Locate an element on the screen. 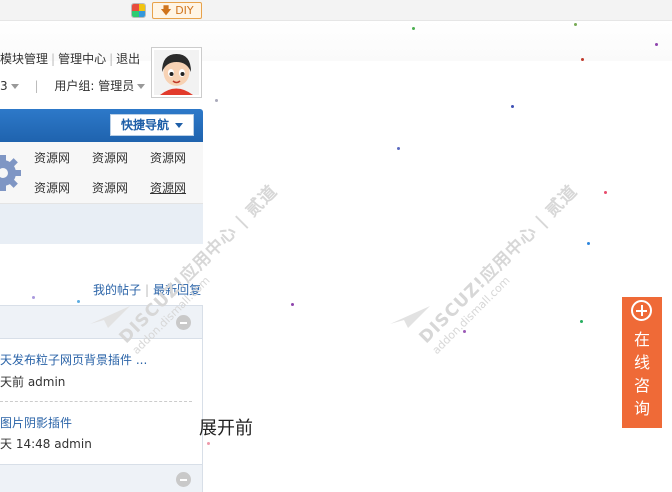 The image size is (672, 492). consult-char: 线 is located at coordinates (641, 362).